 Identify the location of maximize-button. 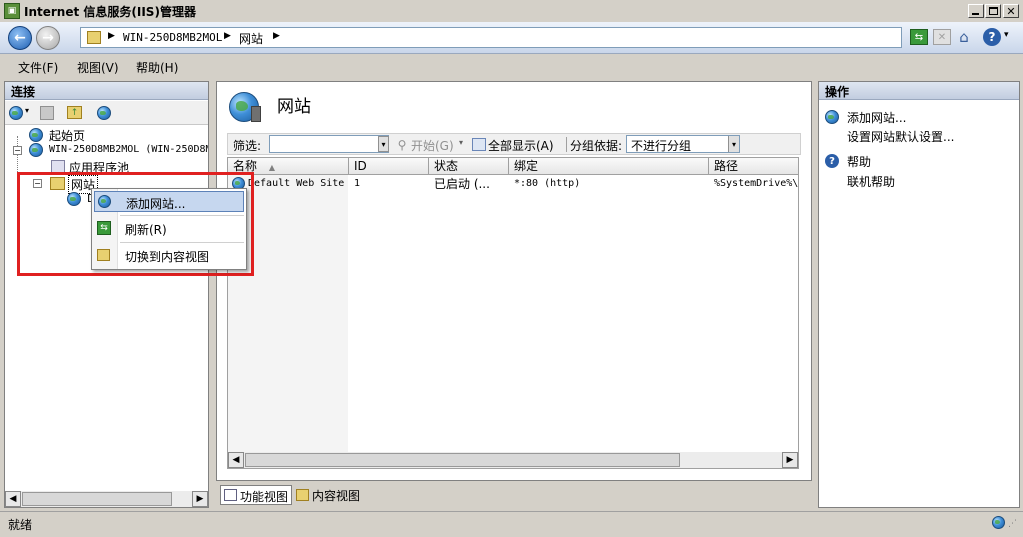
(993, 11).